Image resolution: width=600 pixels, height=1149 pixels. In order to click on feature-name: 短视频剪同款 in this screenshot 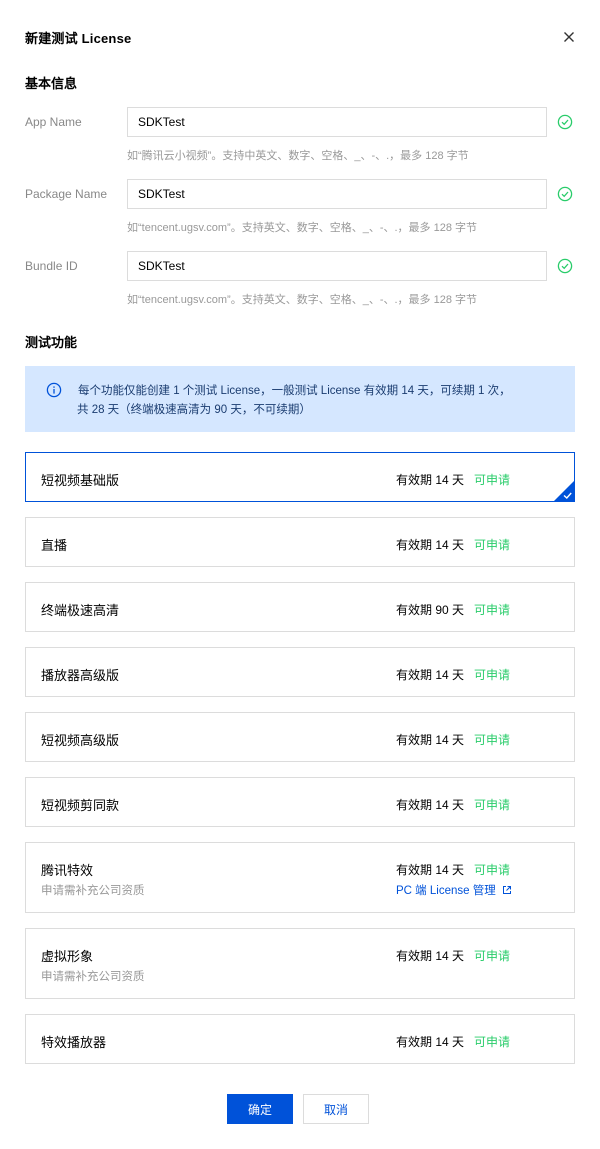, I will do `click(80, 805)`.